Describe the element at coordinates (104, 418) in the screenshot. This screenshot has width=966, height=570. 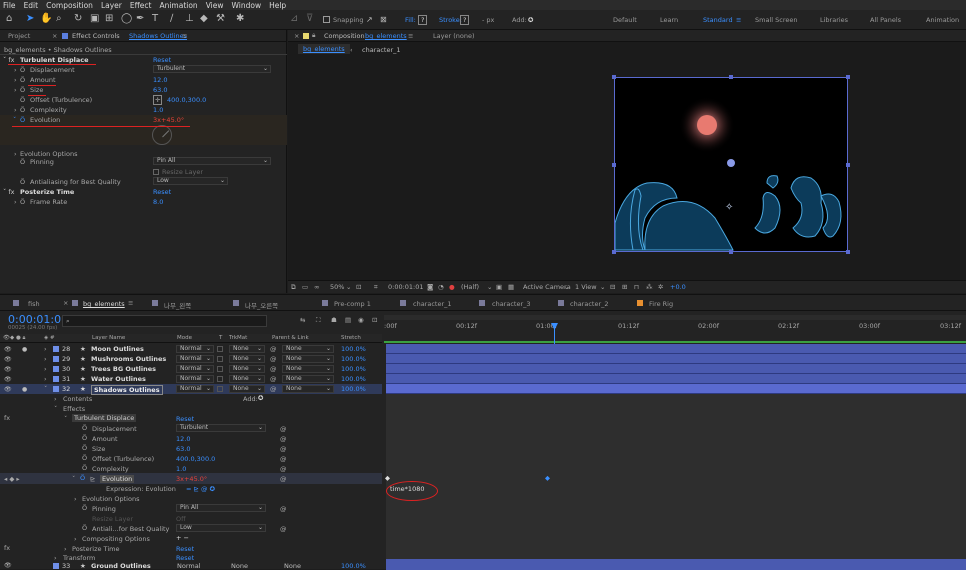
I see `effect-name-turbulent: Turbulent Displace` at that location.